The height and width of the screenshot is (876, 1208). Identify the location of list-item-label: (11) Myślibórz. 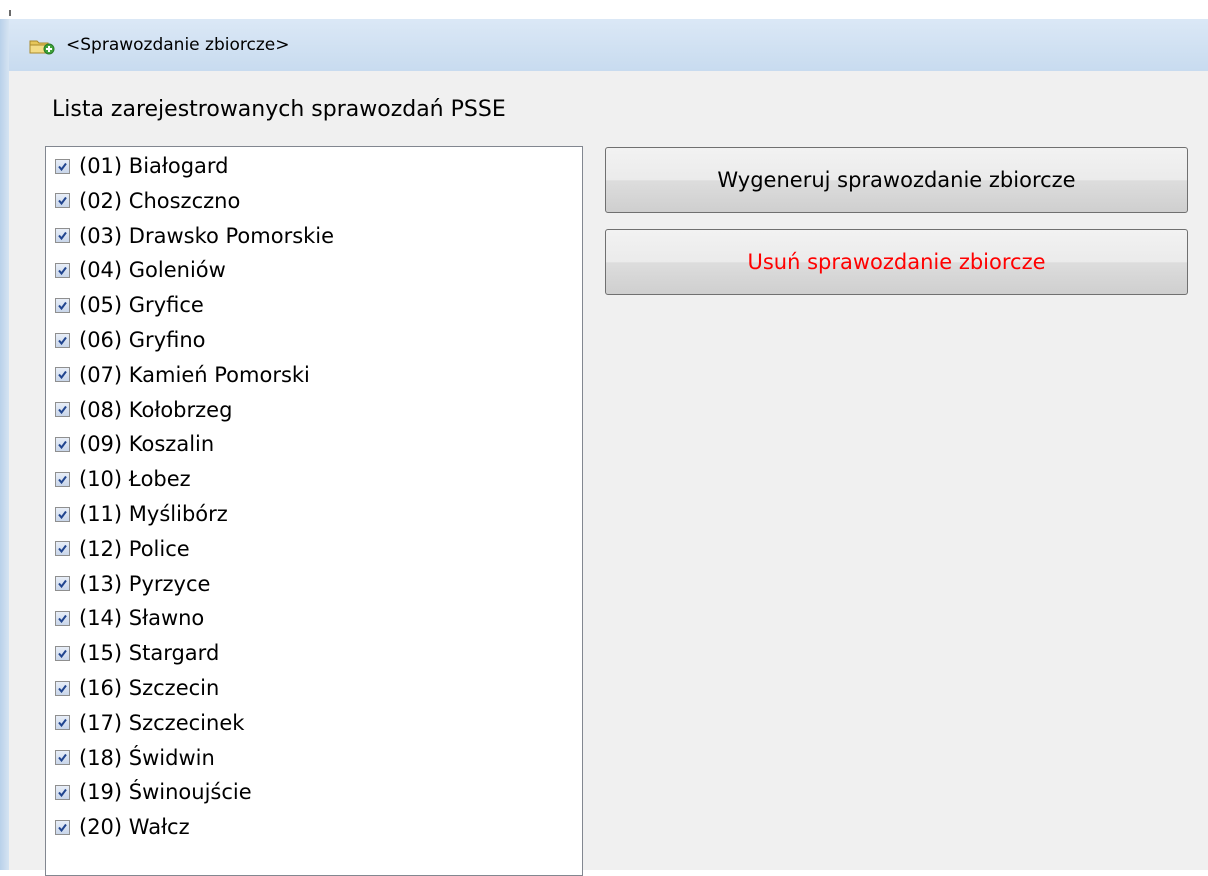
(153, 514).